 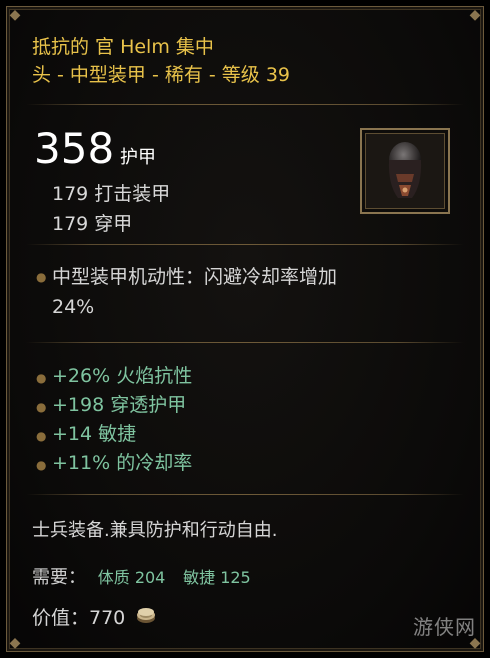 What do you see at coordinates (444, 627) in the screenshot?
I see `watermark: 游侠网` at bounding box center [444, 627].